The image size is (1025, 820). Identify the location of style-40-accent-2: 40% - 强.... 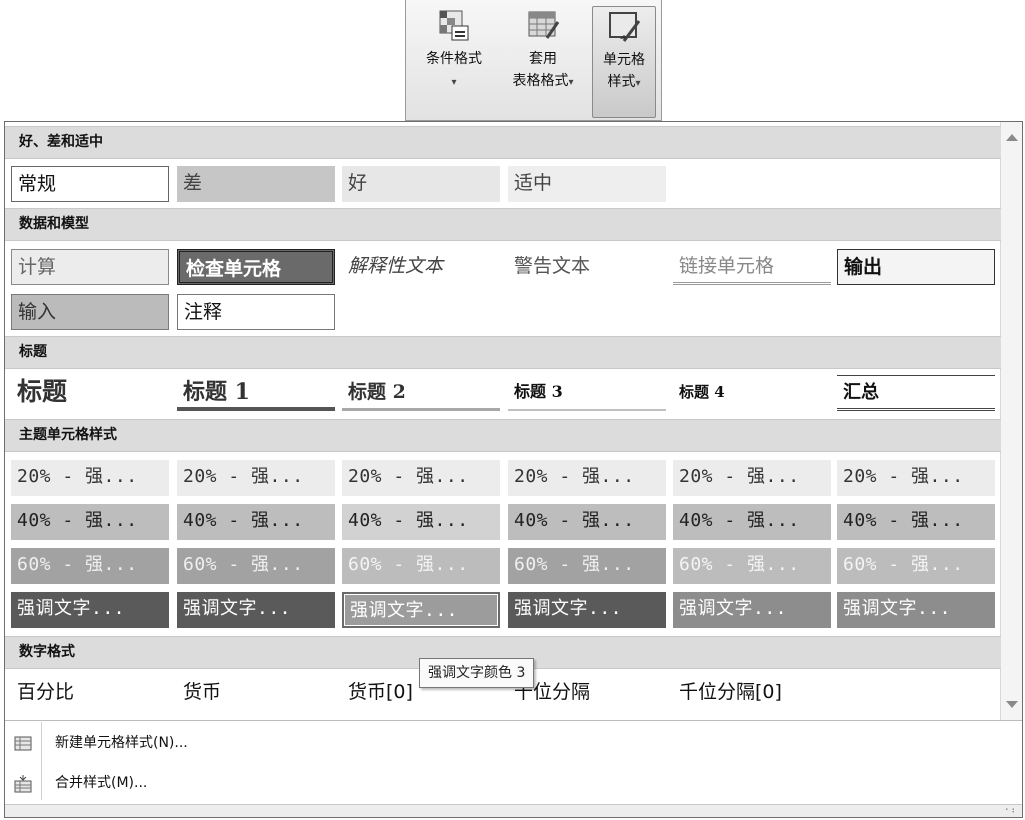
(256, 522).